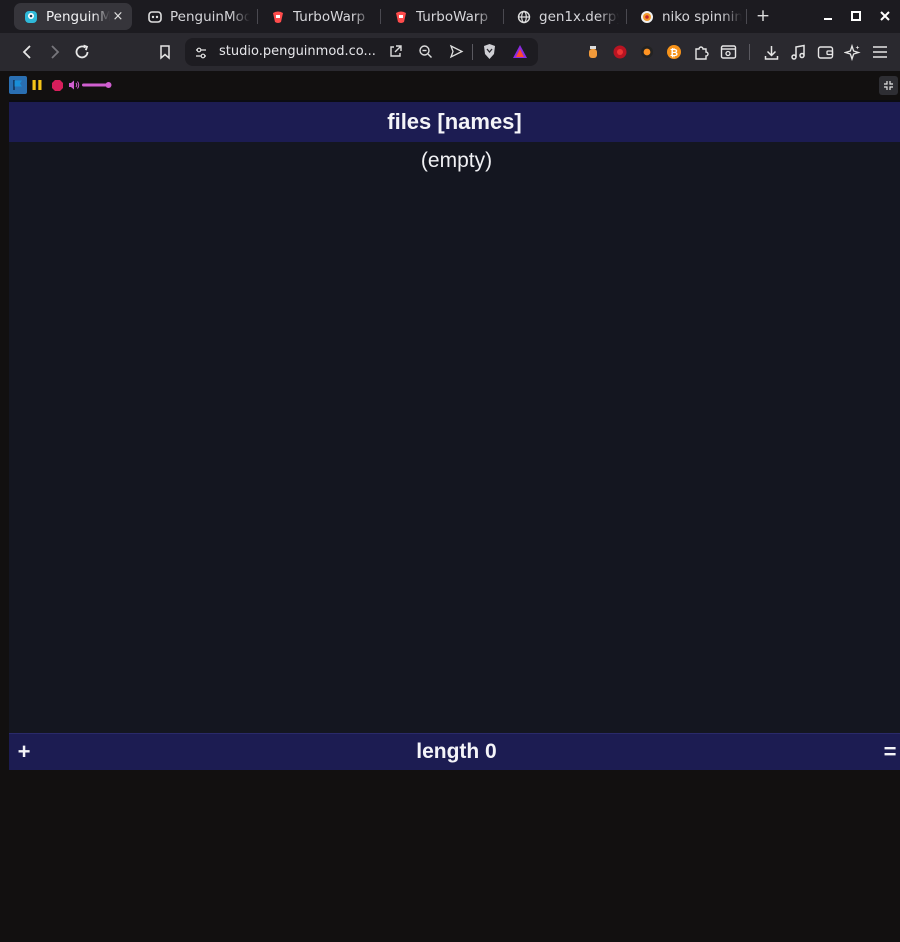  I want to click on back-icon, so click(28, 52).